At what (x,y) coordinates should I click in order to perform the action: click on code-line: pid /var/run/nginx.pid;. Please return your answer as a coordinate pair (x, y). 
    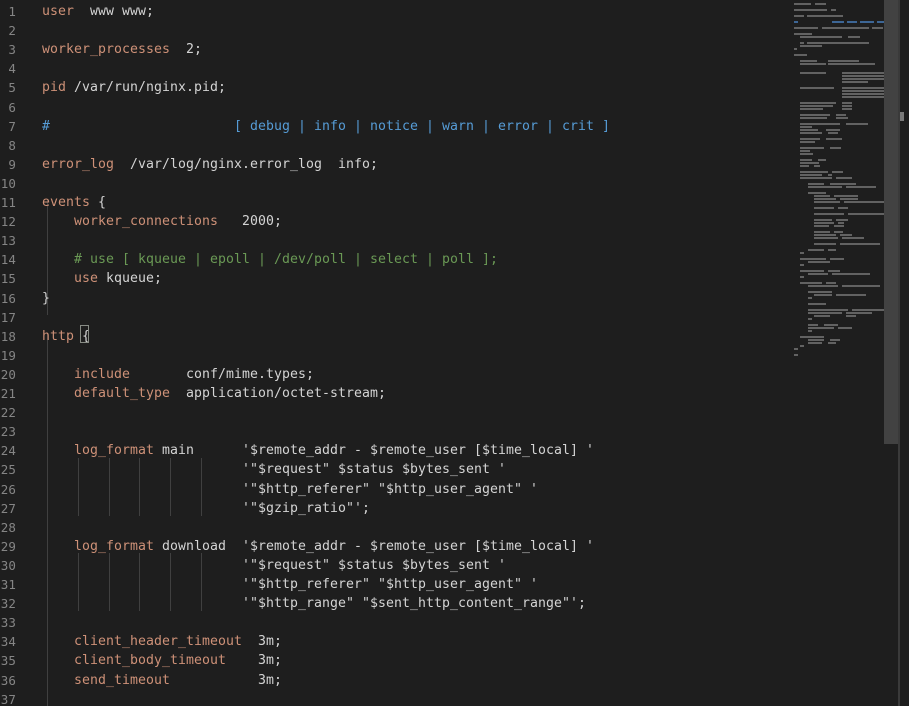
    Looking at the image, I should click on (134, 87).